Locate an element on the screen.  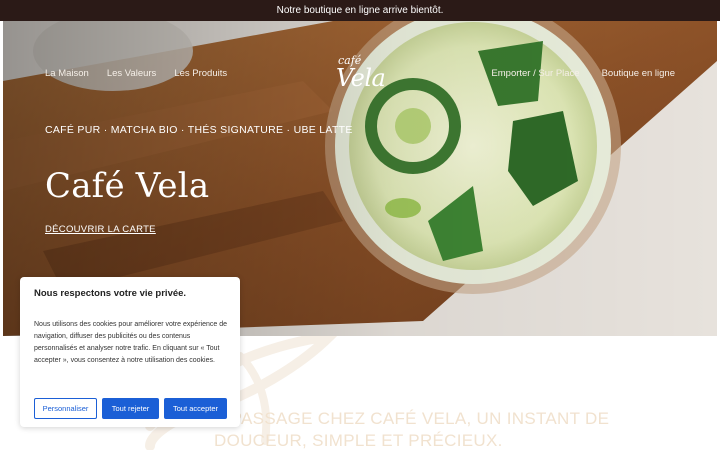
customize-cookies-button: Personnaliser is located at coordinates (65, 408).